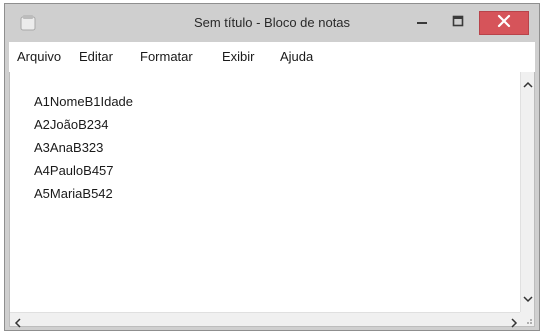 The width and height of the screenshot is (546, 336). Describe the element at coordinates (272, 23) in the screenshot. I see `title-bar: Sem título - Bloco de notas` at that location.